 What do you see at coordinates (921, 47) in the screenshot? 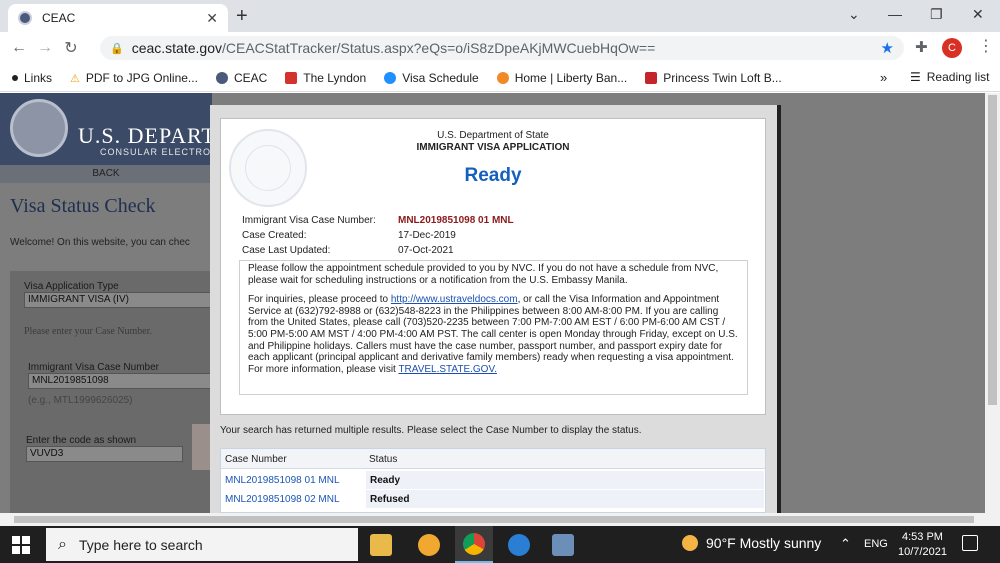
I see `extensions-puzzle-icon: ✚` at bounding box center [921, 47].